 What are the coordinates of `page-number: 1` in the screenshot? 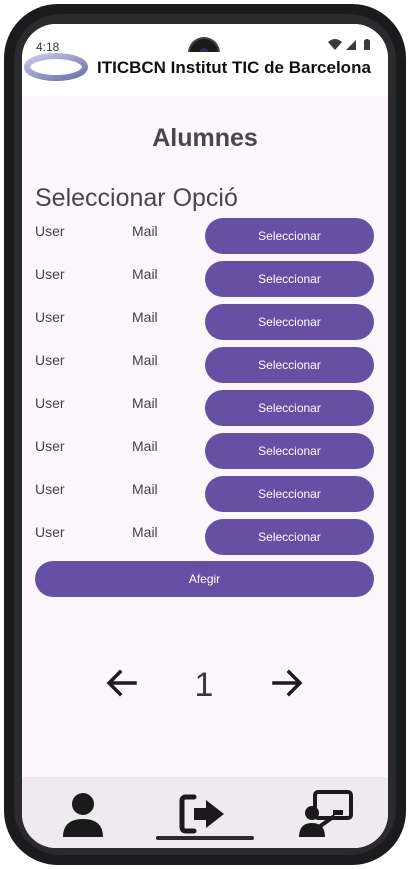 It's located at (204, 685).